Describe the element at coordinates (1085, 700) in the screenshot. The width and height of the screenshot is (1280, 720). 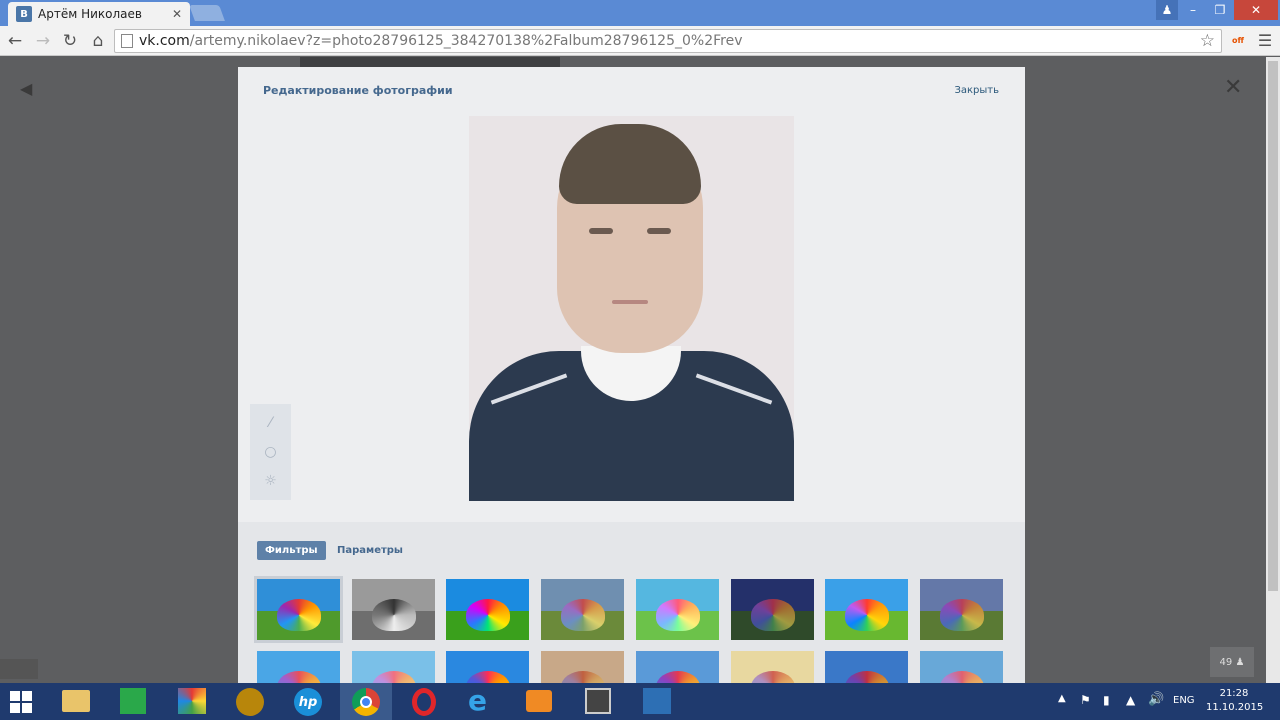
I see `flag-icon: ⚑` at that location.